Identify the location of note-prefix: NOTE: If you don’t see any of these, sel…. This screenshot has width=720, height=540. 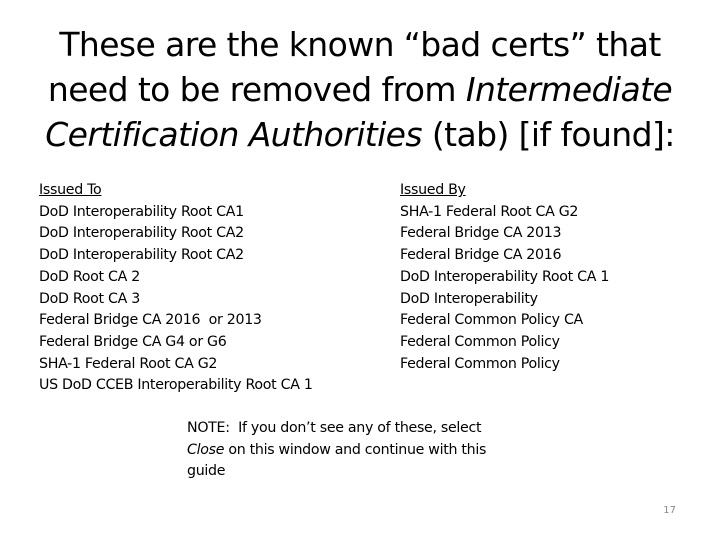
(336, 428).